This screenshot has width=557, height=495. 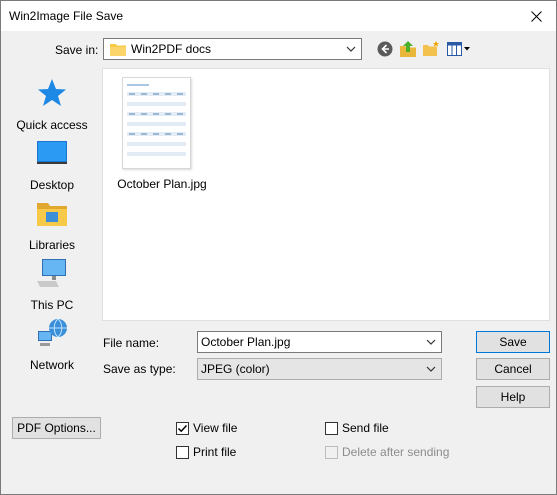 I want to click on place-label: Libraries, so click(x=52, y=245).